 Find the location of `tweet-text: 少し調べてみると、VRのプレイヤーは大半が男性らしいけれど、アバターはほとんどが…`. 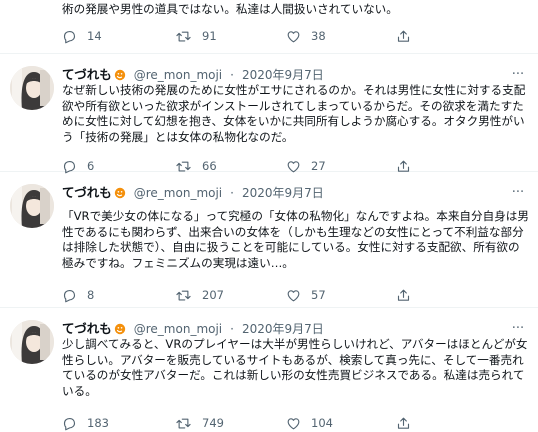

tweet-text: 少し調べてみると、VRのプレイヤーは大半が男性らしいけれど、アバターはほとんどが… is located at coordinates (295, 367).